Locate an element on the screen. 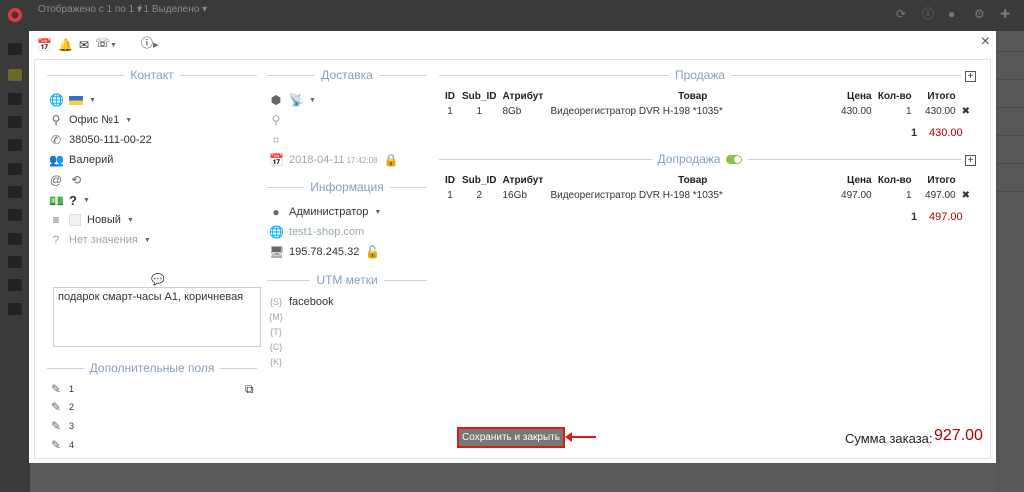 The width and height of the screenshot is (1024, 492). office-row: ⚲ Офис №1 ▼ is located at coordinates (91, 120).